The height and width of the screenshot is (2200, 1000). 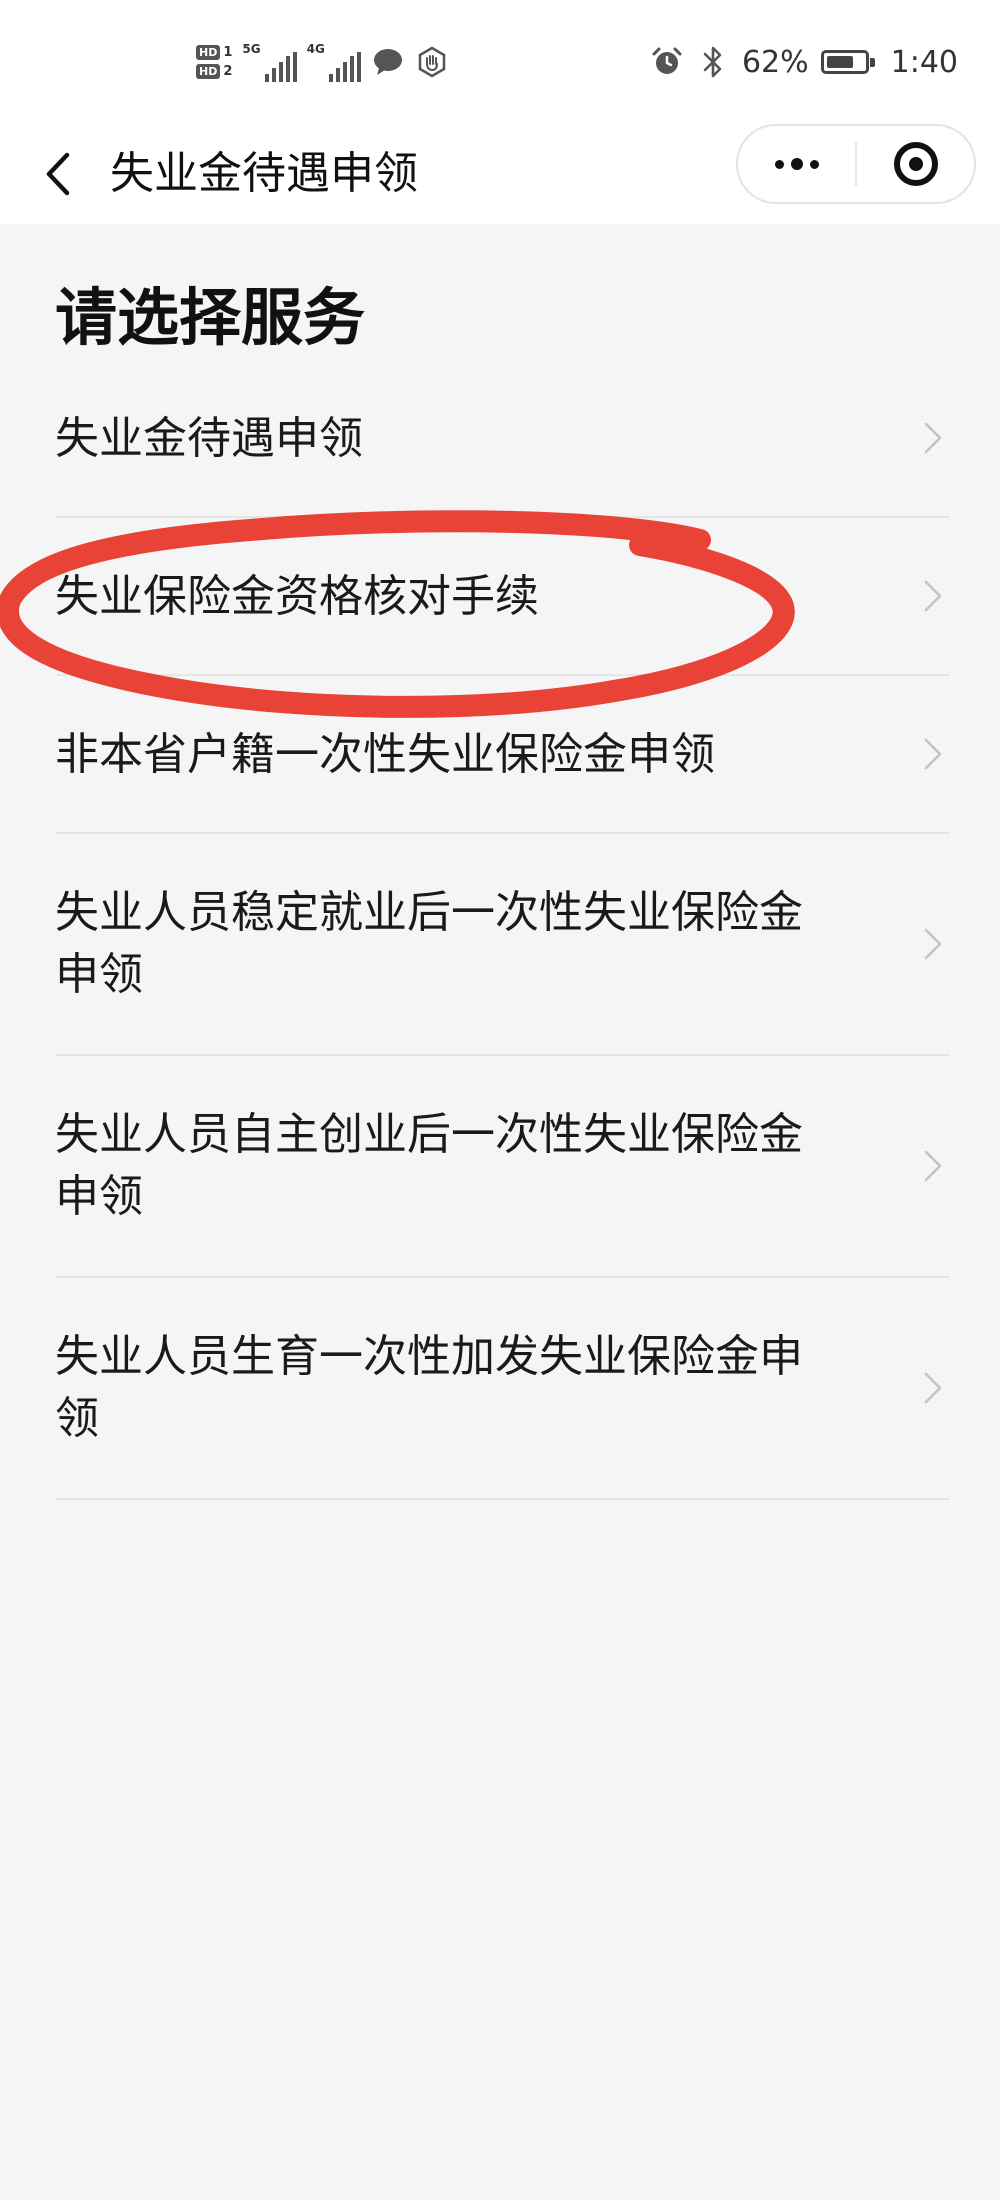 I want to click on status-left-icons: HD 1 HD 2 5G 4G, so click(x=322, y=62).